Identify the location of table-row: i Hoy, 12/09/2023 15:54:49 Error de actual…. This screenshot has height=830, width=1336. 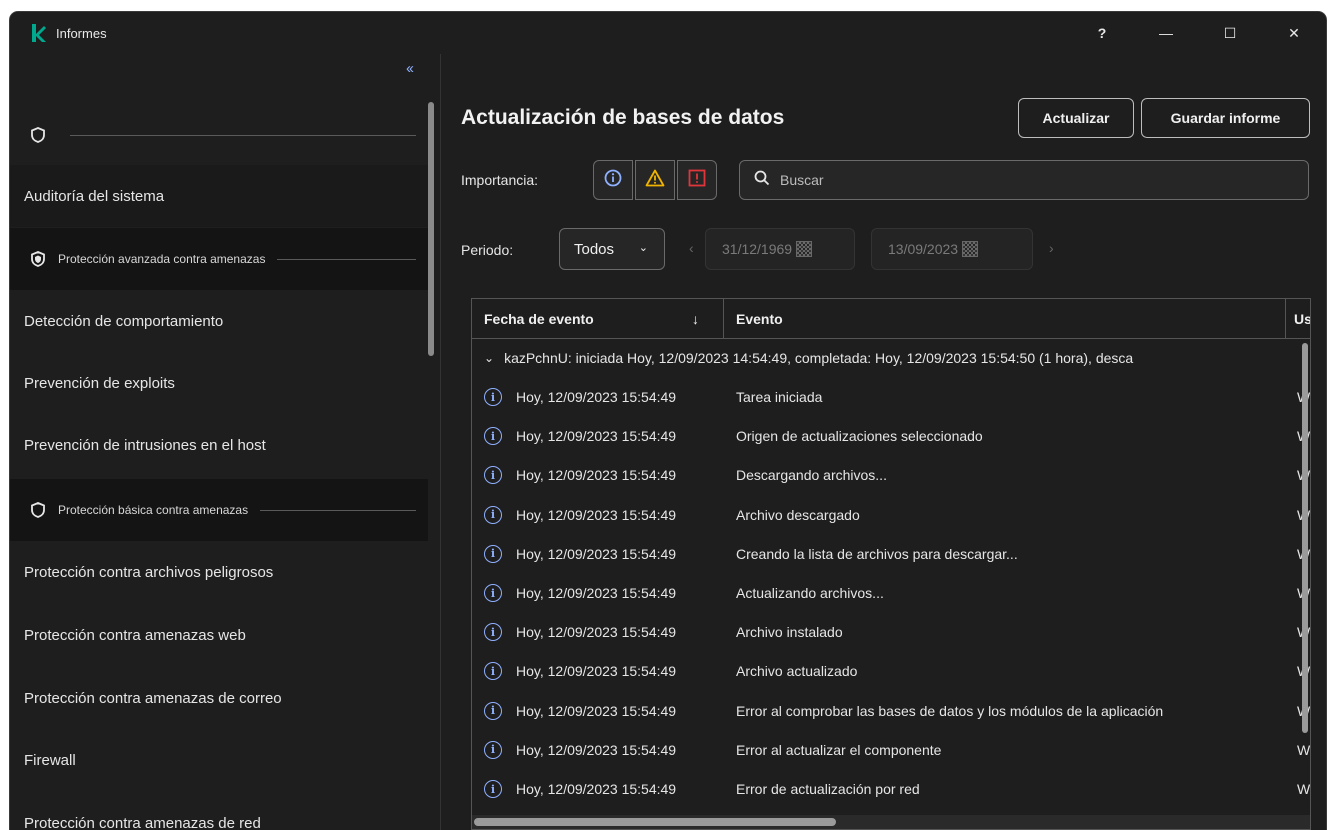
(891, 789).